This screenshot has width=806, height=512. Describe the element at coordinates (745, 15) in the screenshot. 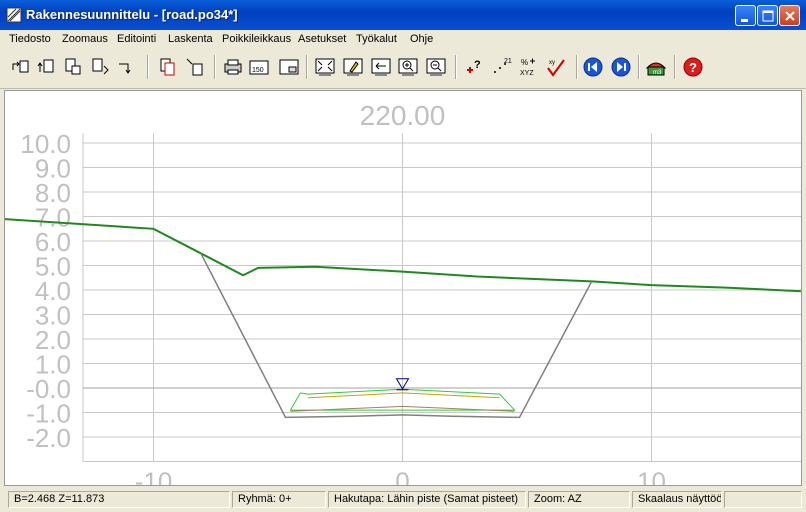

I see `minimize-button` at that location.